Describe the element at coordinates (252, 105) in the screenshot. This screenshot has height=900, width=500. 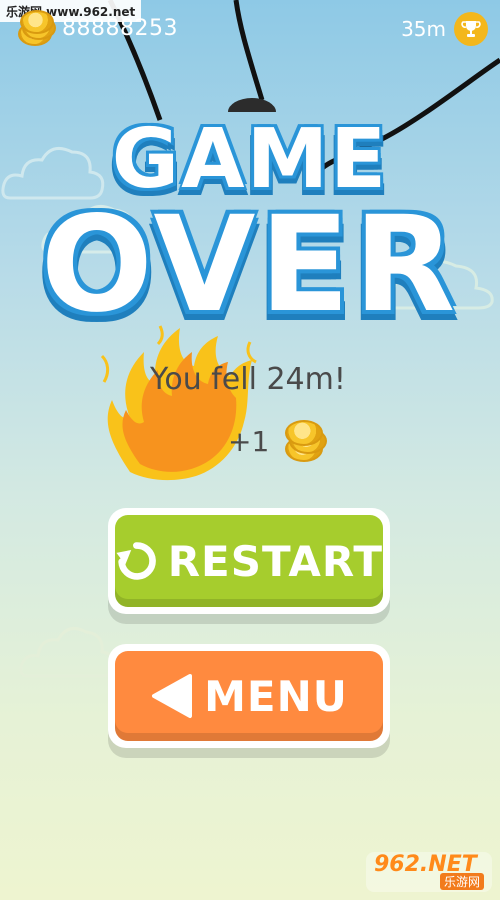
I see `ball-icon` at that location.